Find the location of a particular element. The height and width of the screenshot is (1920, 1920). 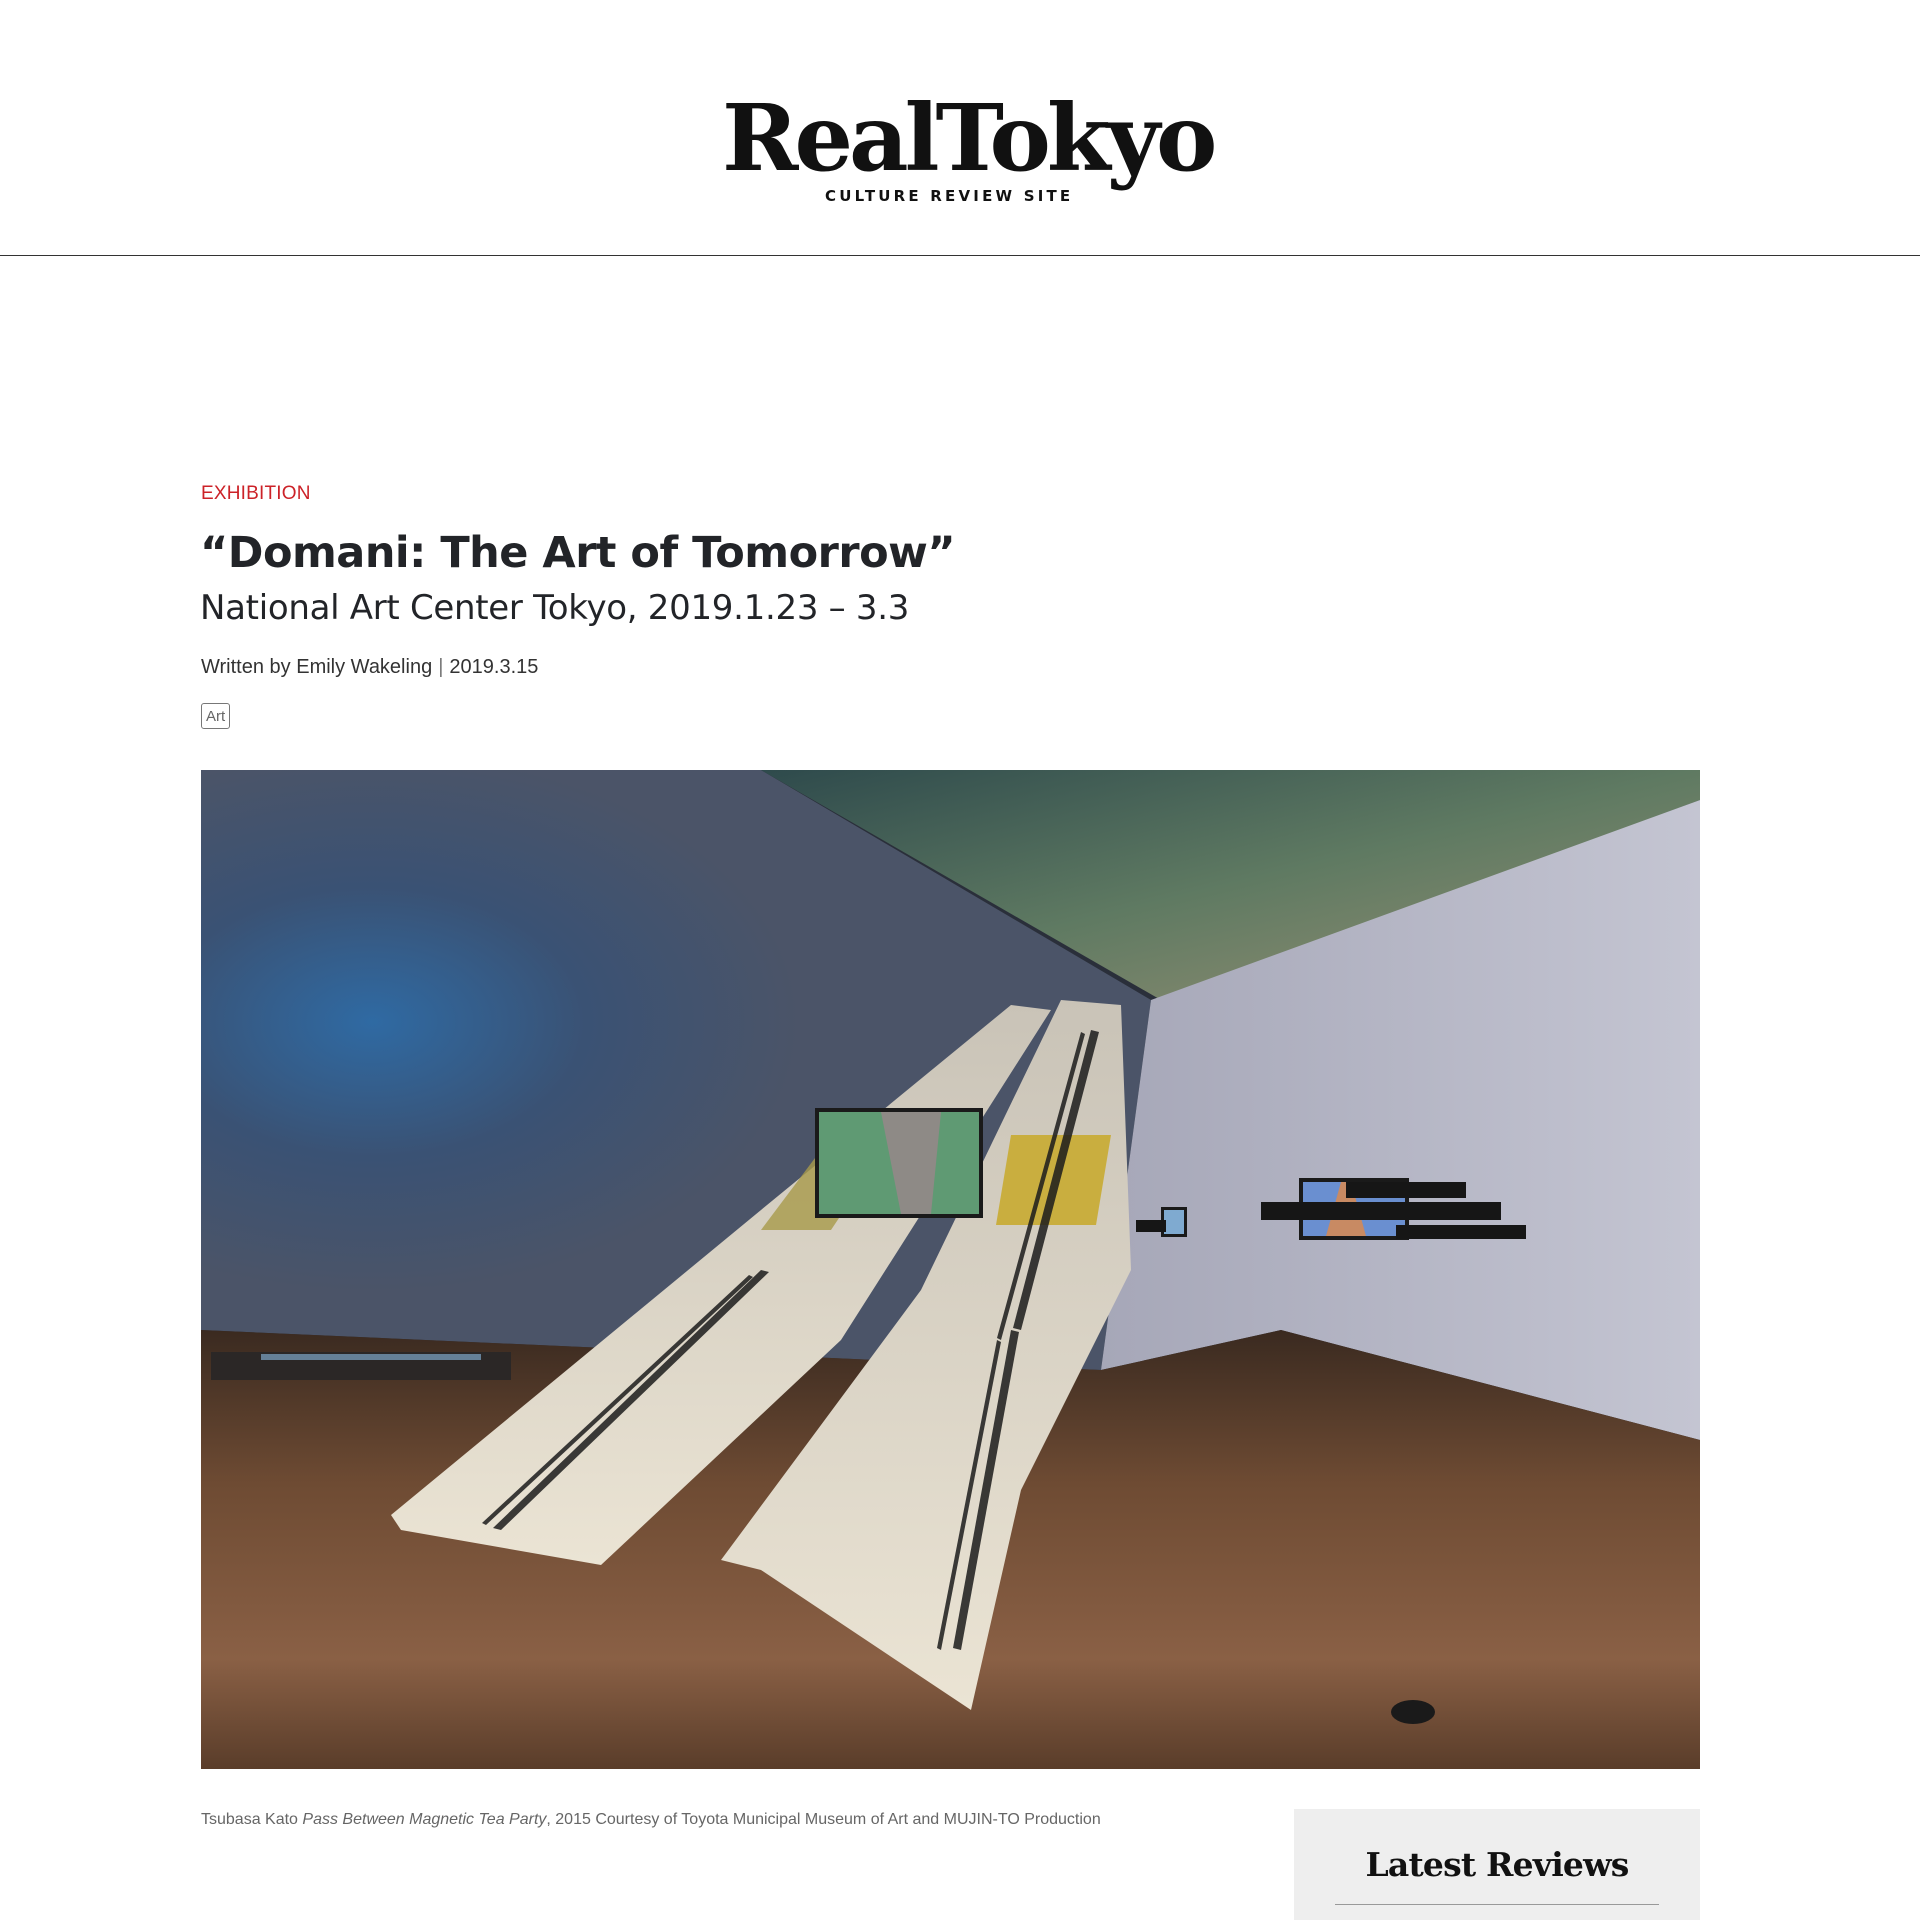

site-header: RealTokyo CULTURE REVIEW SITE is located at coordinates (960, 128).